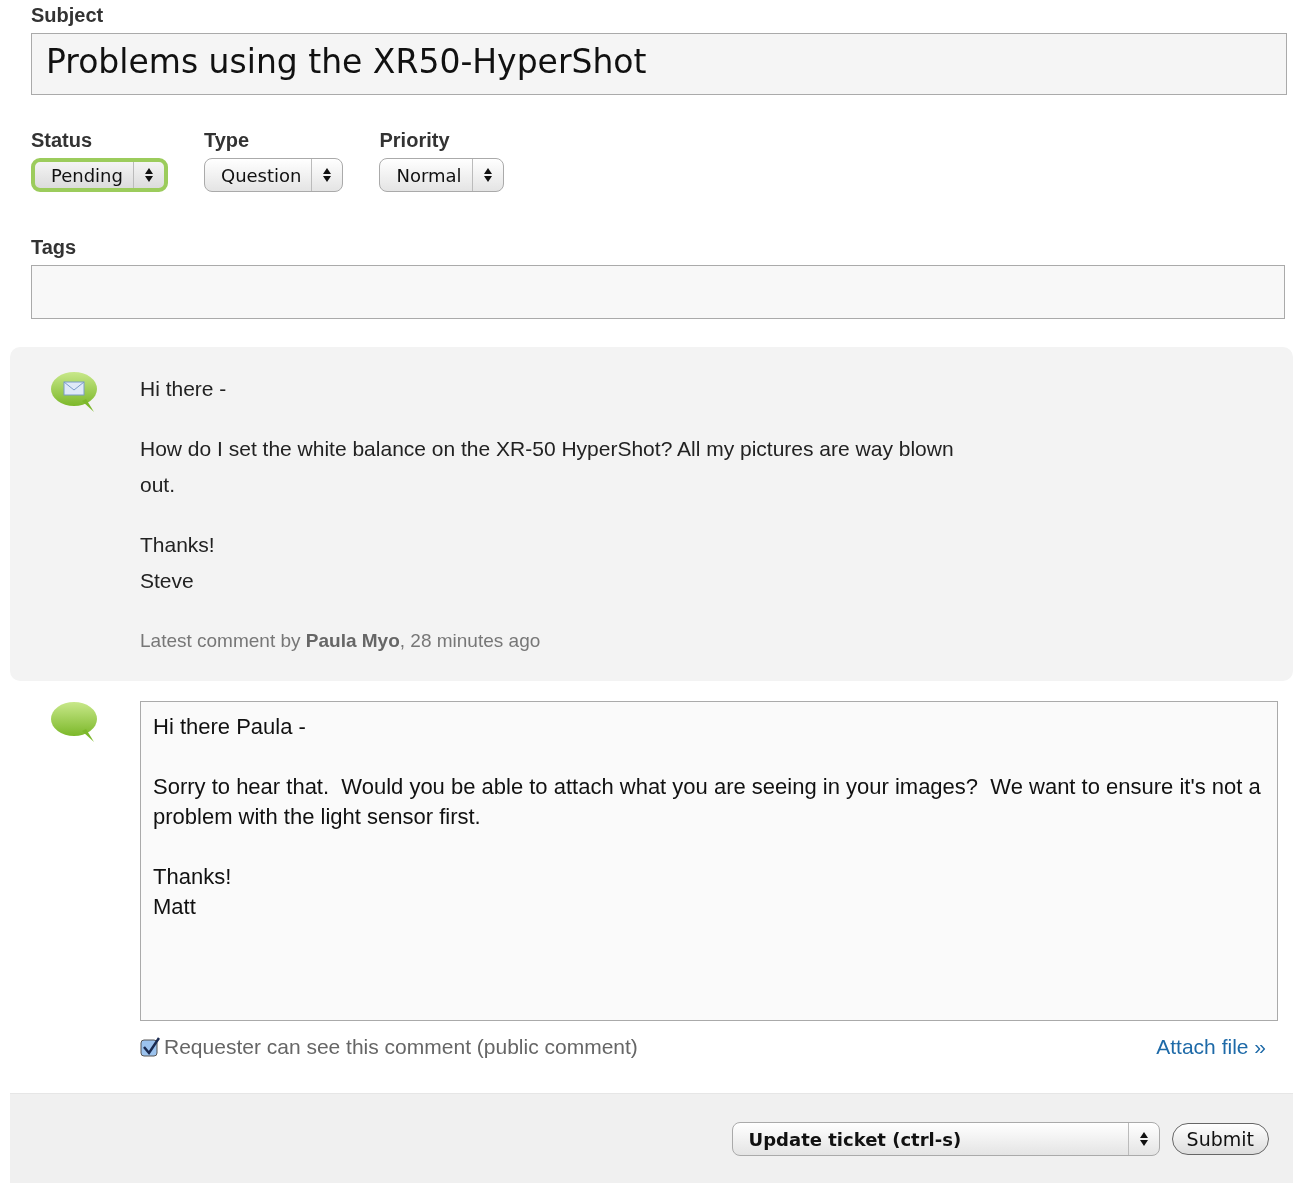 Image resolution: width=1293 pixels, height=1183 pixels. Describe the element at coordinates (658, 292) in the screenshot. I see `tags-field` at that location.